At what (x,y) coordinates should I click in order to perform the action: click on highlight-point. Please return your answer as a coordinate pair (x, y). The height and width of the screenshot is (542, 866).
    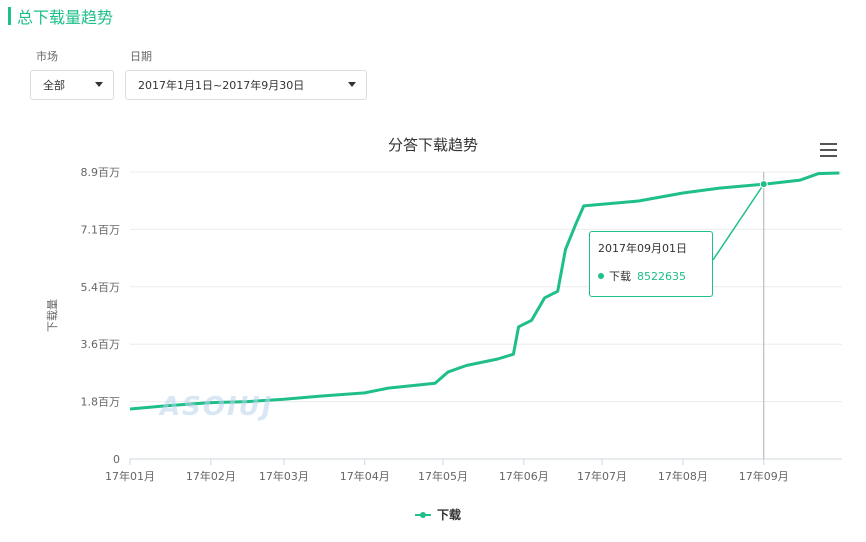
    Looking at the image, I should click on (763, 184).